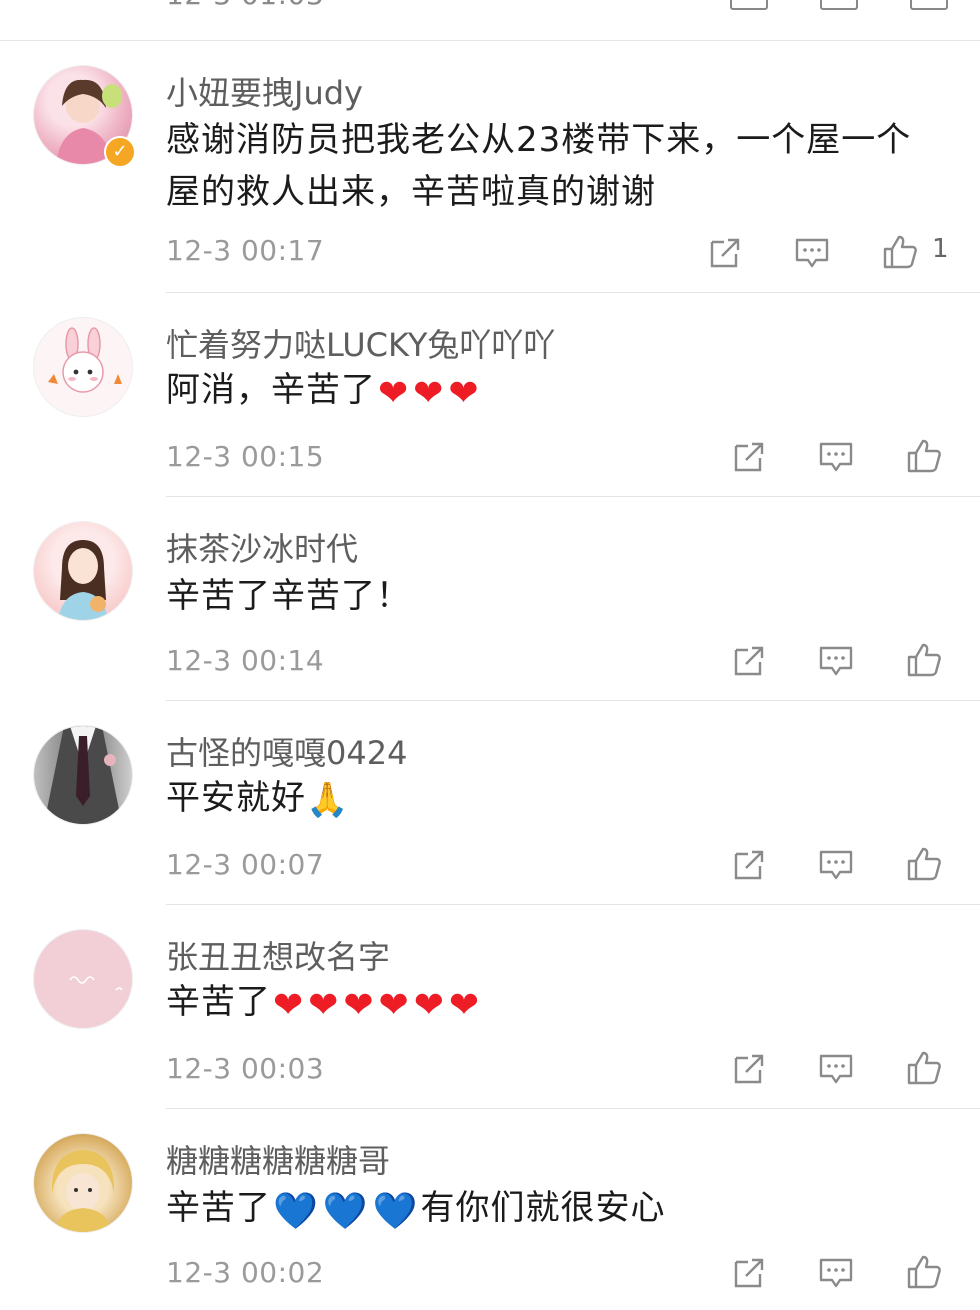  I want to click on comment-text: 辛苦了💙 💙 💙有你们就很安心, so click(551, 1208).